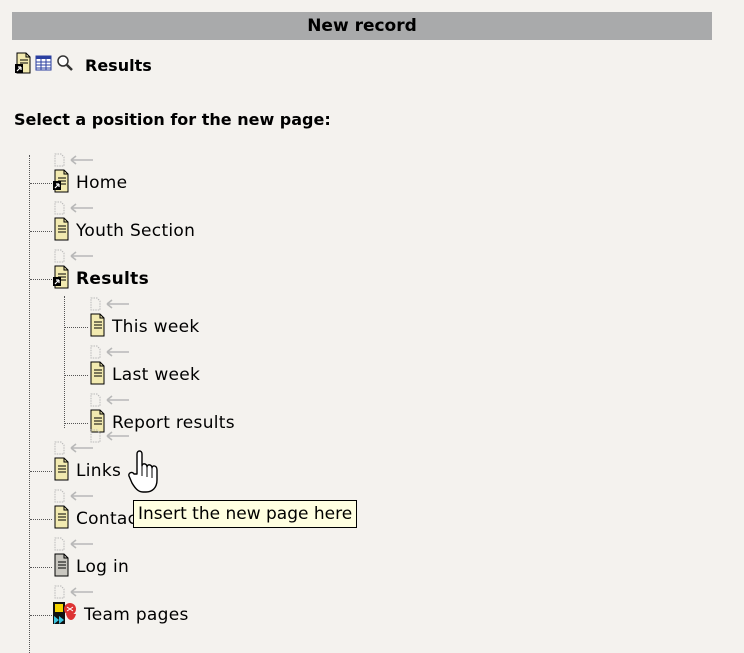  Describe the element at coordinates (61, 567) in the screenshot. I see `login-page-icon` at that location.